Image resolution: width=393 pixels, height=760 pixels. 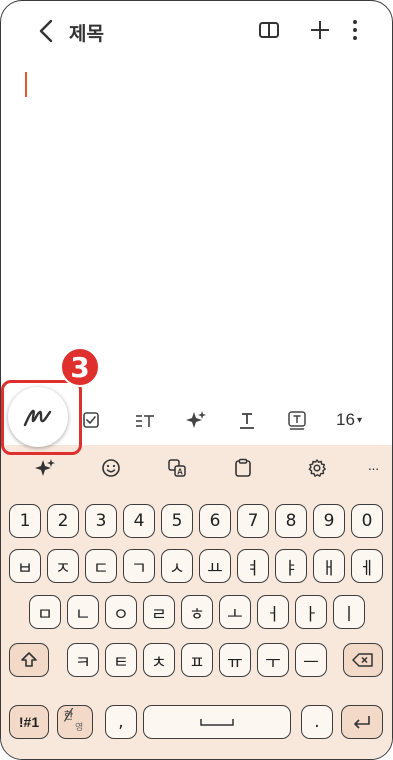 I want to click on key-ieung: ㅇ, so click(x=121, y=612).